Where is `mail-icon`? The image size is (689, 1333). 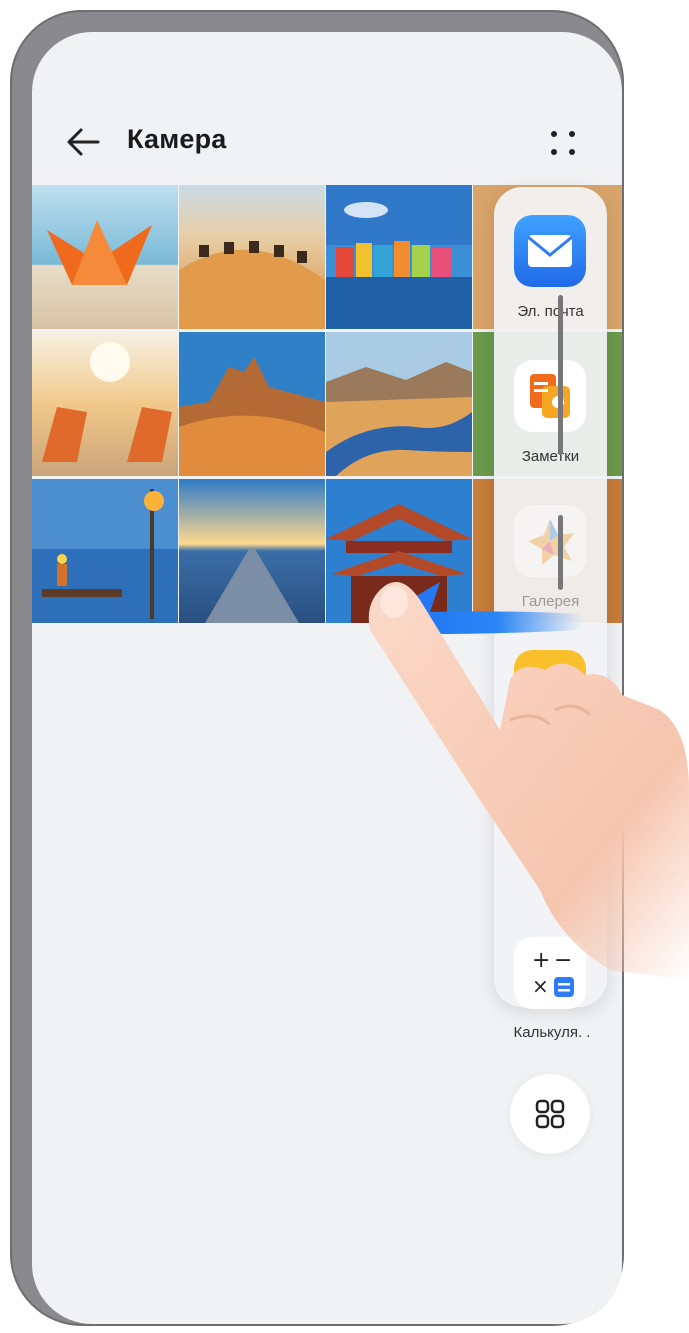
mail-icon is located at coordinates (550, 251).